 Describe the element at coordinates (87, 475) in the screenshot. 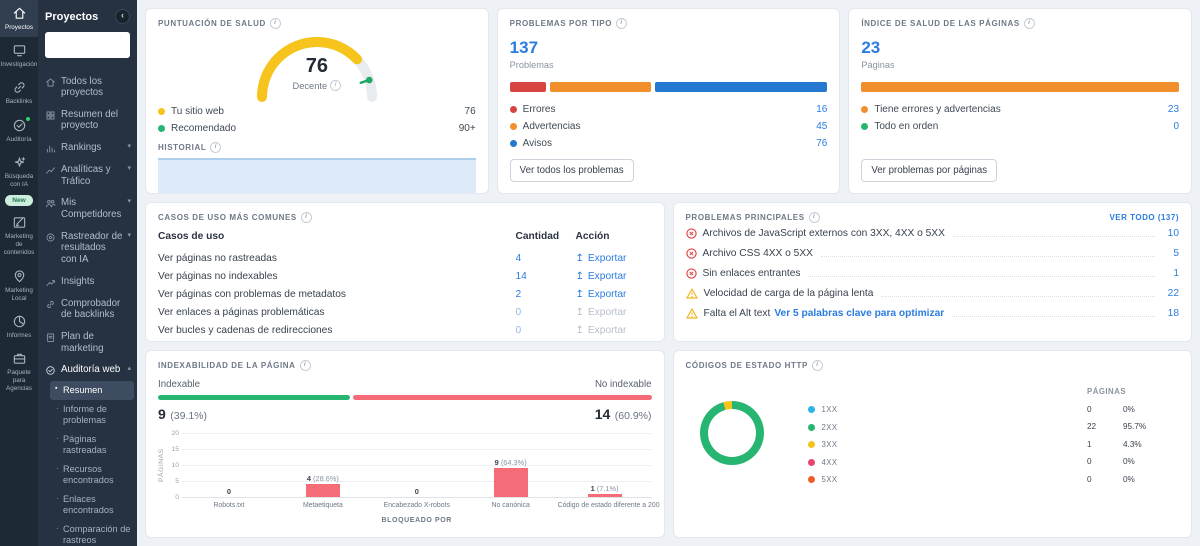

I see `sidebar-subitem-found-resources: Recursos encontrados` at that location.